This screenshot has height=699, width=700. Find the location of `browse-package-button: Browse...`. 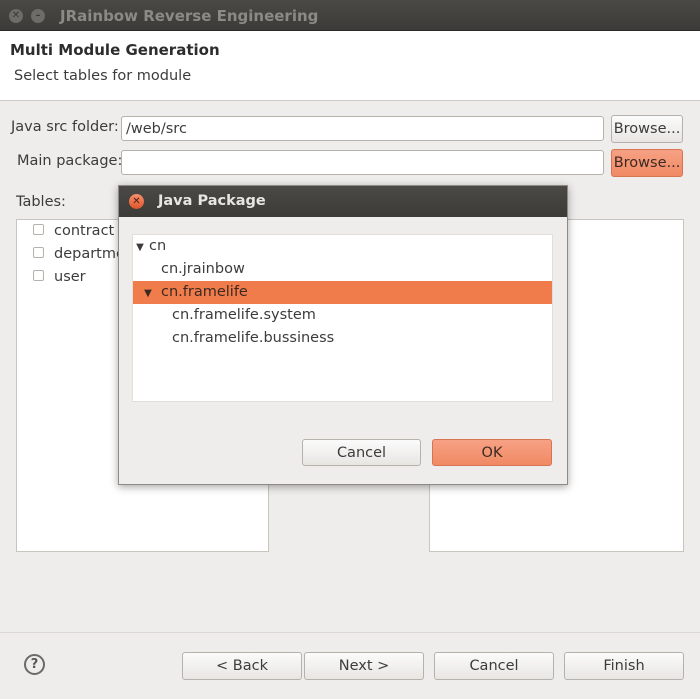

browse-package-button: Browse... is located at coordinates (647, 163).